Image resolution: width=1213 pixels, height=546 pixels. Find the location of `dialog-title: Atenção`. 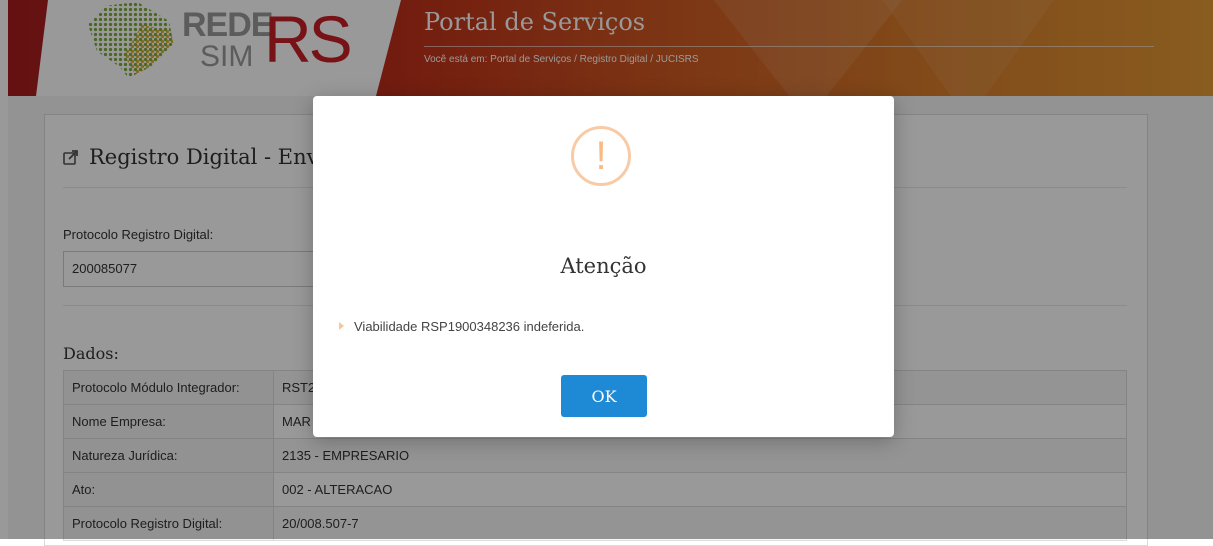

dialog-title: Atenção is located at coordinates (603, 266).